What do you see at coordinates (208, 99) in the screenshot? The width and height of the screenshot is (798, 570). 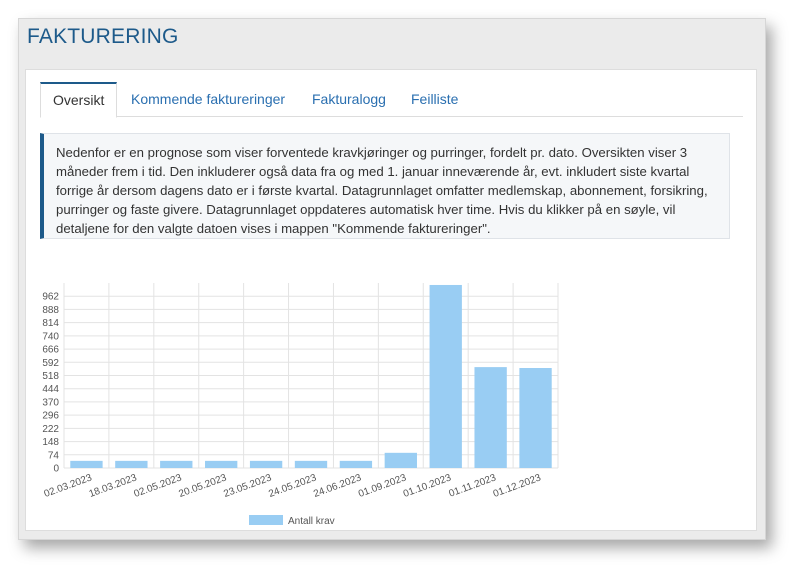 I see `tab-kommende-faktureringer: Kommende faktureringer` at bounding box center [208, 99].